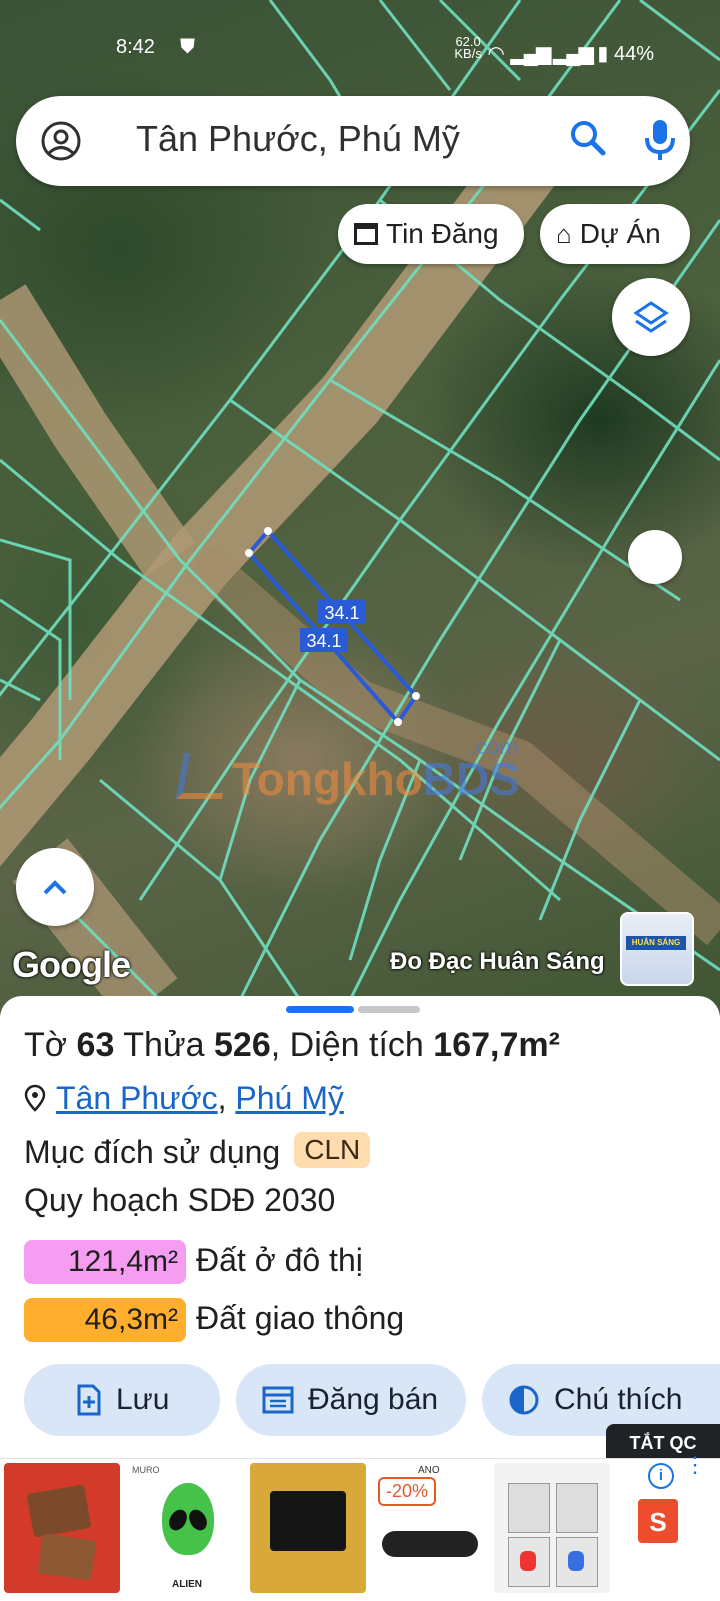  I want to click on watermark-com: .com, so click(494, 746).